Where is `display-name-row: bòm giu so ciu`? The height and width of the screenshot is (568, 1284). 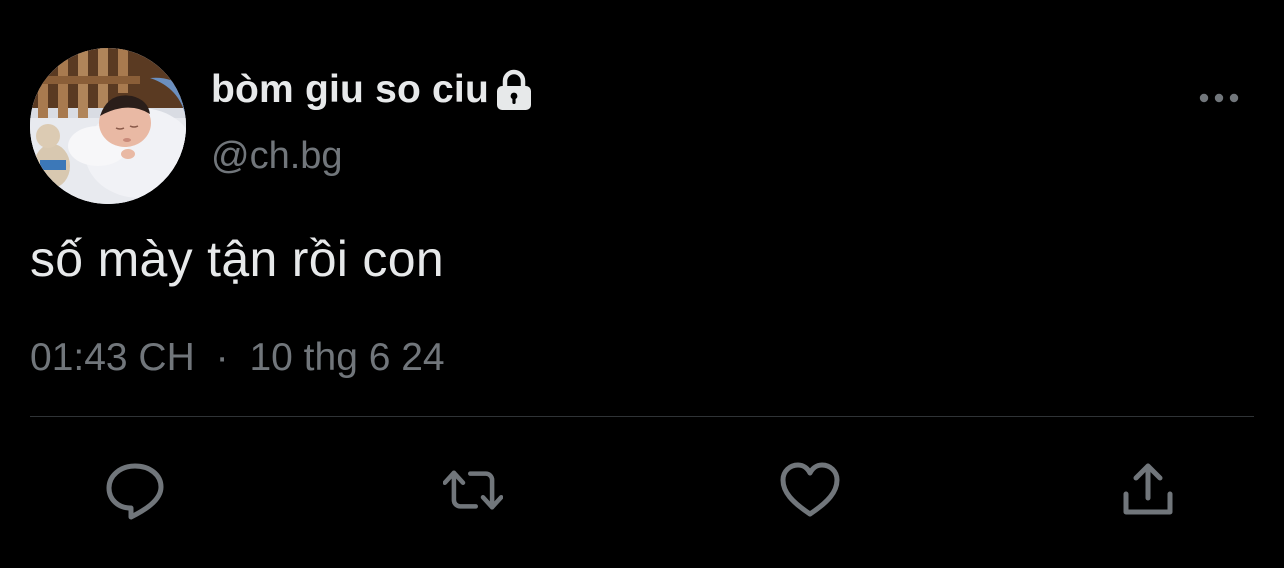 display-name-row: bòm giu so ciu is located at coordinates (372, 90).